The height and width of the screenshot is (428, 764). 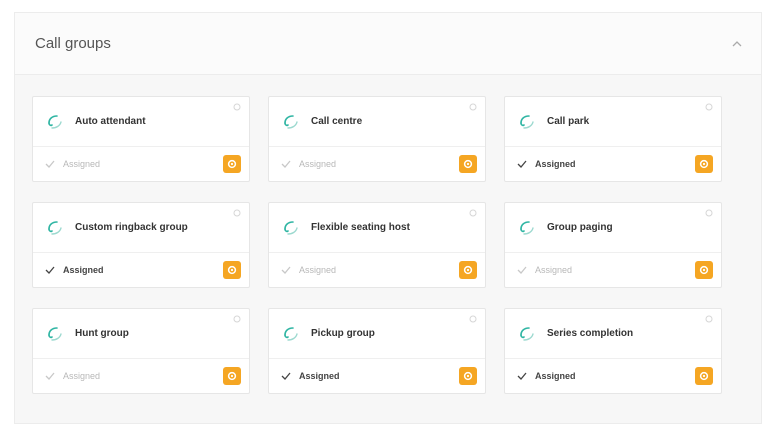 I want to click on card-header: Pickup group, so click(x=377, y=334).